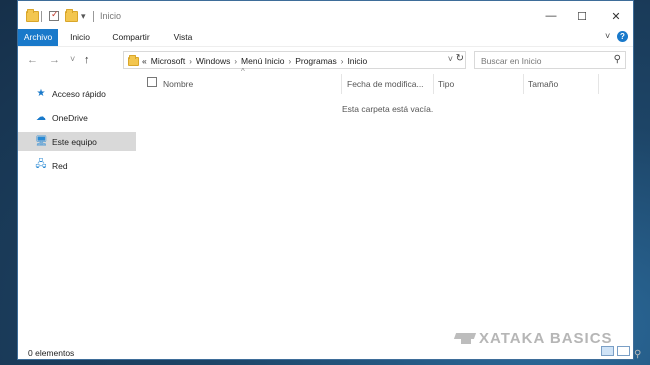 Image resolution: width=650 pixels, height=365 pixels. Describe the element at coordinates (388, 109) in the screenshot. I see `empty-folder-message: Esta carpeta está vacía.` at that location.